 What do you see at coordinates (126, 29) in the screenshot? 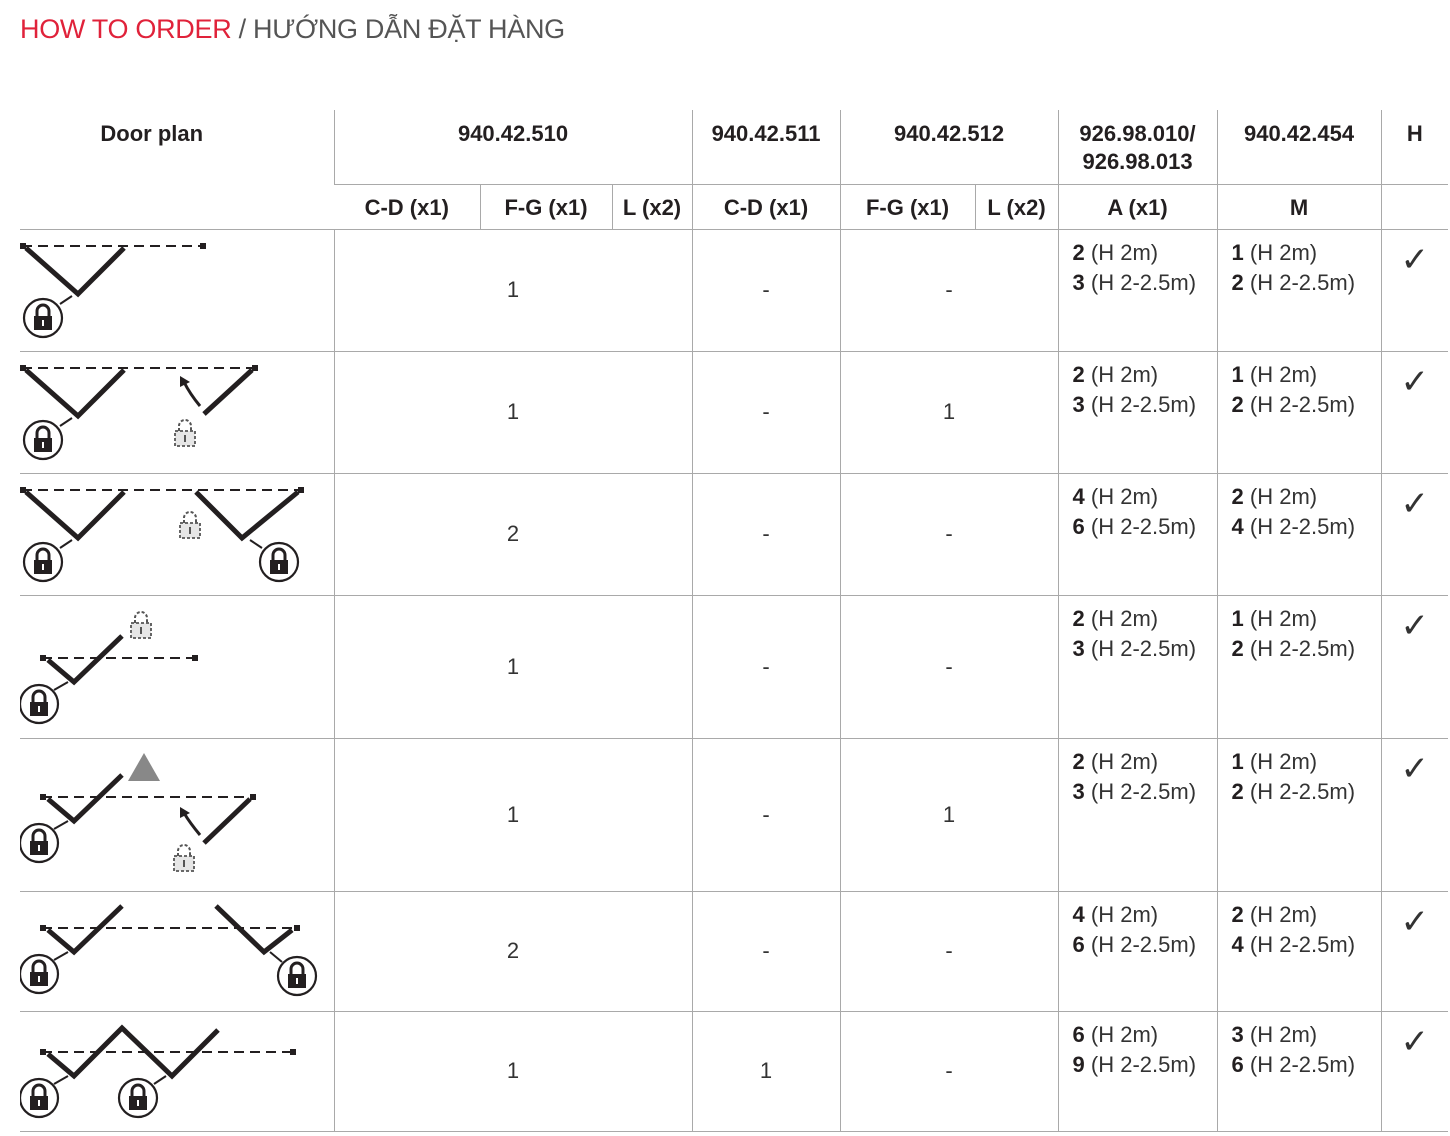
I see `title-english: HOW TO ORDER` at bounding box center [126, 29].